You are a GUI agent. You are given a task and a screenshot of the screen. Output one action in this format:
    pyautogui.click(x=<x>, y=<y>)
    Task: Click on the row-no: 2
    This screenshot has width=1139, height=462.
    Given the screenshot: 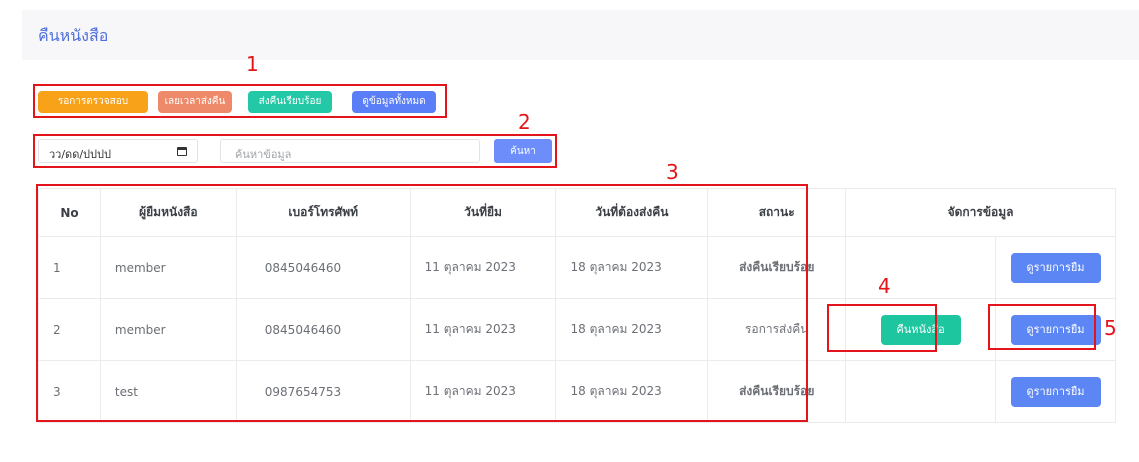 What is the action you would take?
    pyautogui.click(x=69, y=329)
    